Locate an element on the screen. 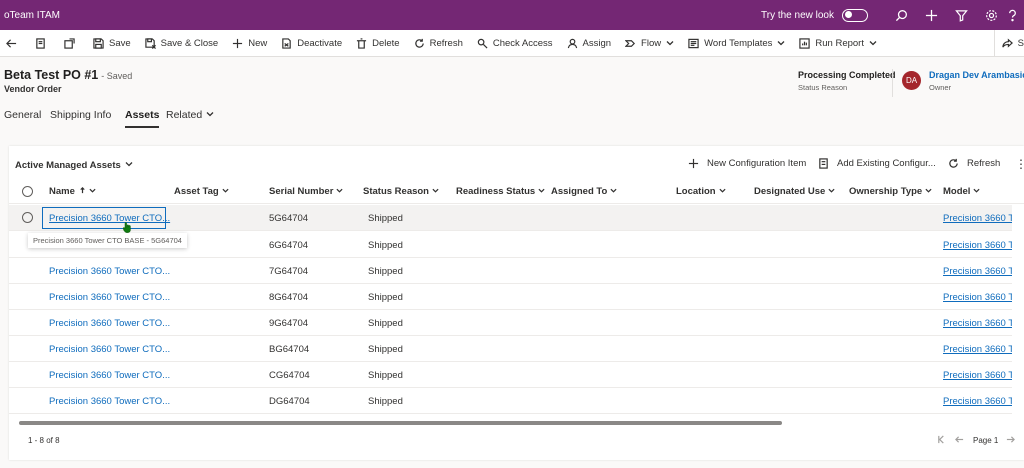 The height and width of the screenshot is (468, 1024). check-access-icon is located at coordinates (482, 43).